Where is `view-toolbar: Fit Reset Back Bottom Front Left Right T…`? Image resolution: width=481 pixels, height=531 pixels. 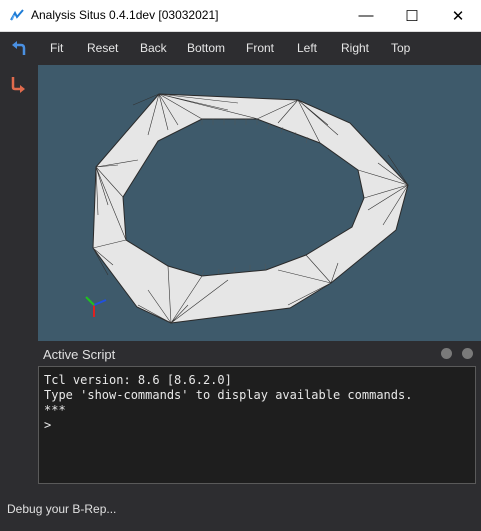 view-toolbar: Fit Reset Back Bottom Front Left Right T… is located at coordinates (240, 48).